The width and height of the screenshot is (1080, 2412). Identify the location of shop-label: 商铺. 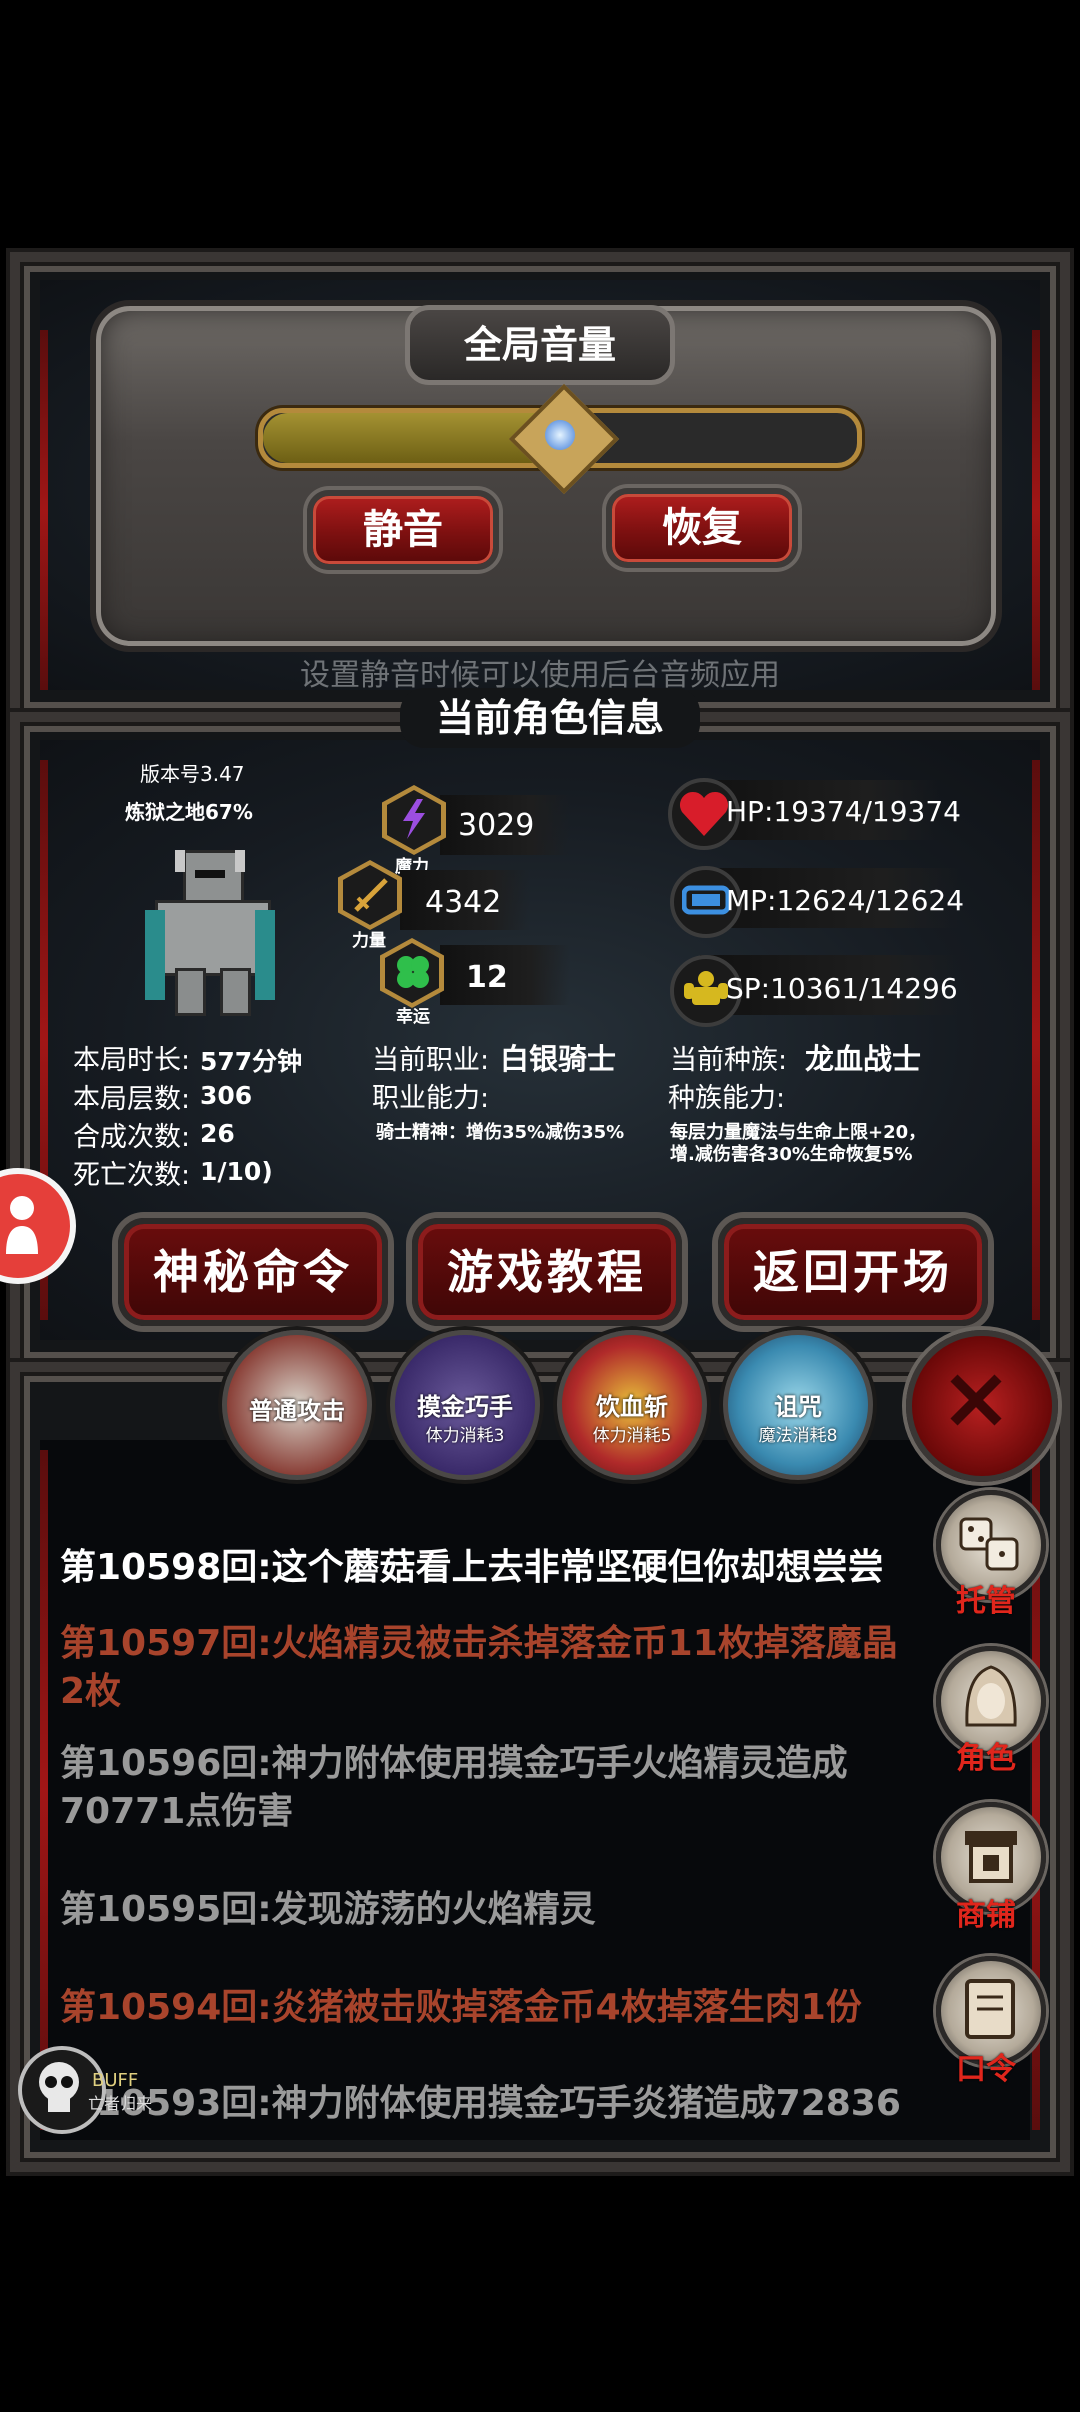
(986, 1915).